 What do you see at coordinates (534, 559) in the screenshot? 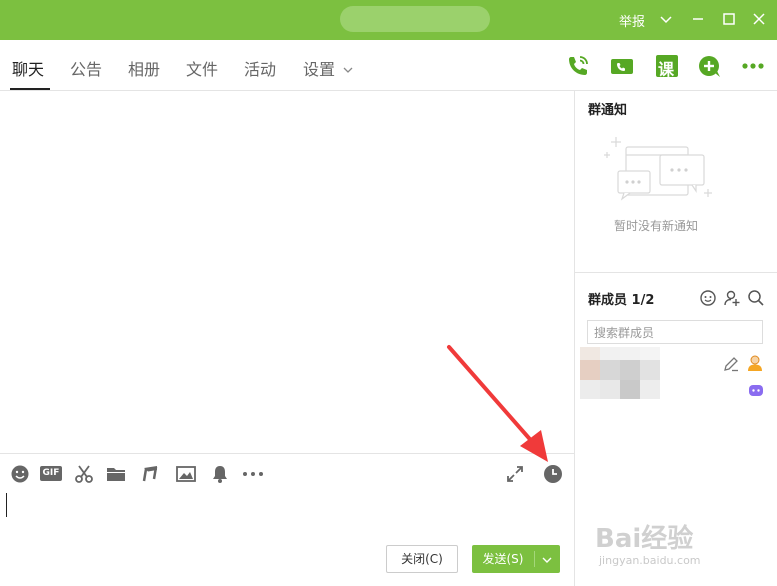
I see `send-button-separator` at bounding box center [534, 559].